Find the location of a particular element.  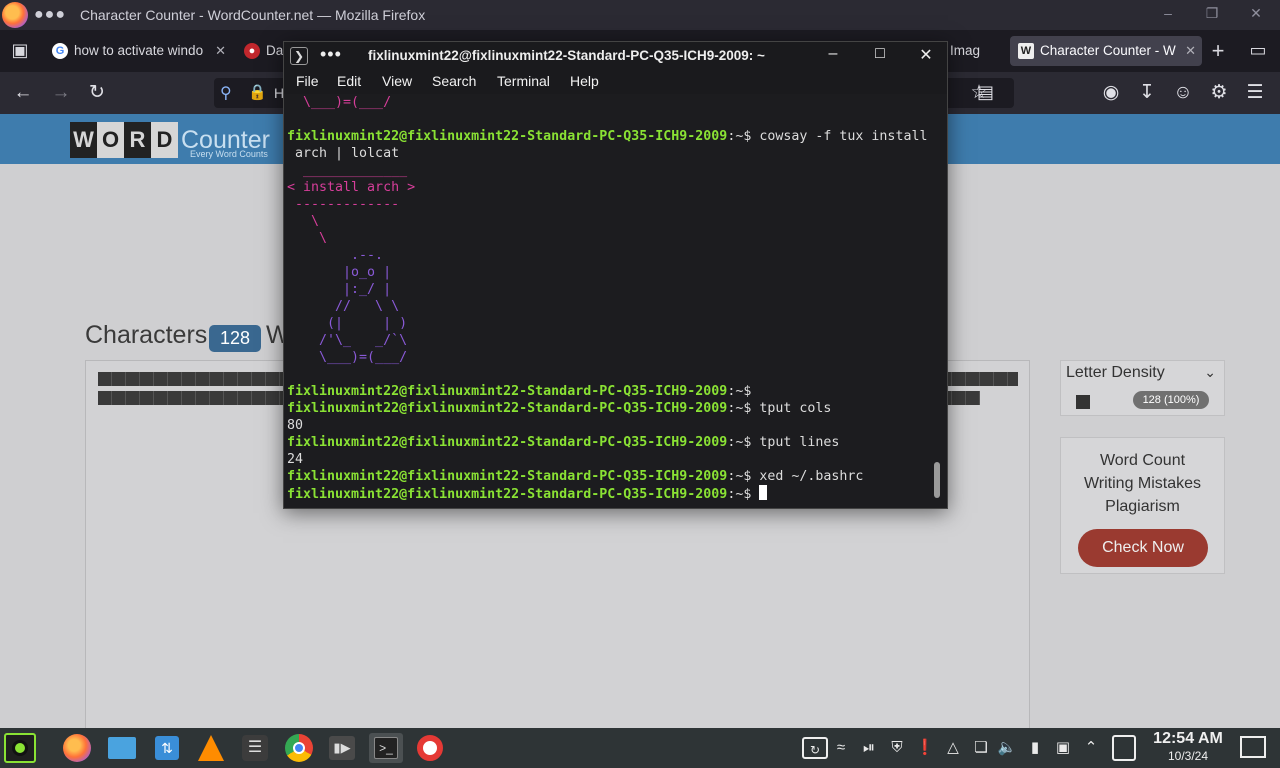

settings-sliders-icon: ☰ is located at coordinates (255, 748).